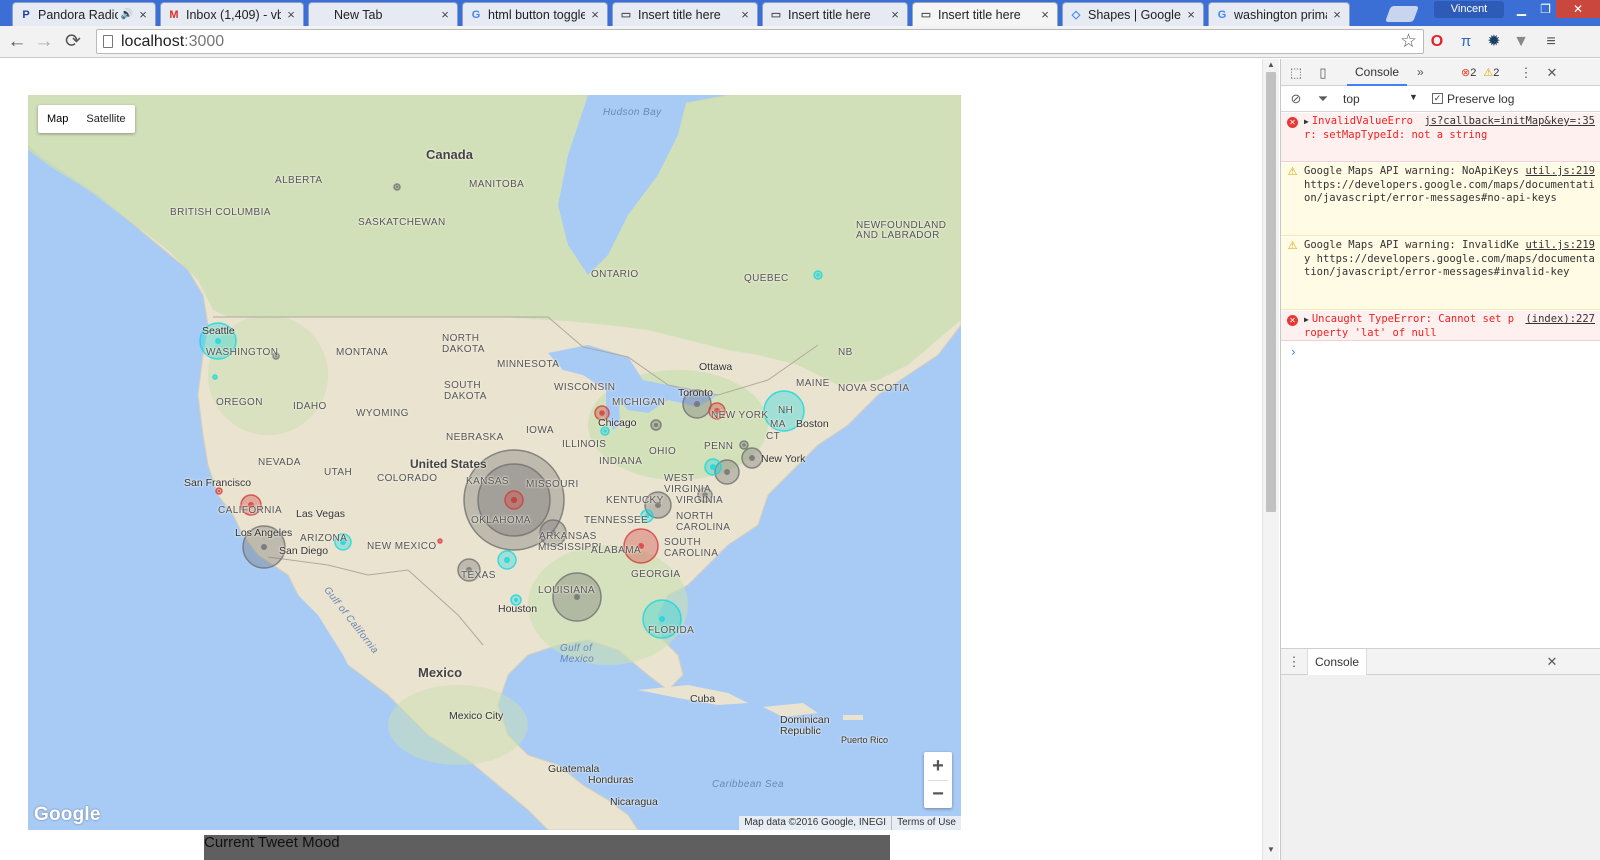 The image size is (1600, 860). Describe the element at coordinates (1521, 9) in the screenshot. I see `minimize-window-icon: ▁` at that location.